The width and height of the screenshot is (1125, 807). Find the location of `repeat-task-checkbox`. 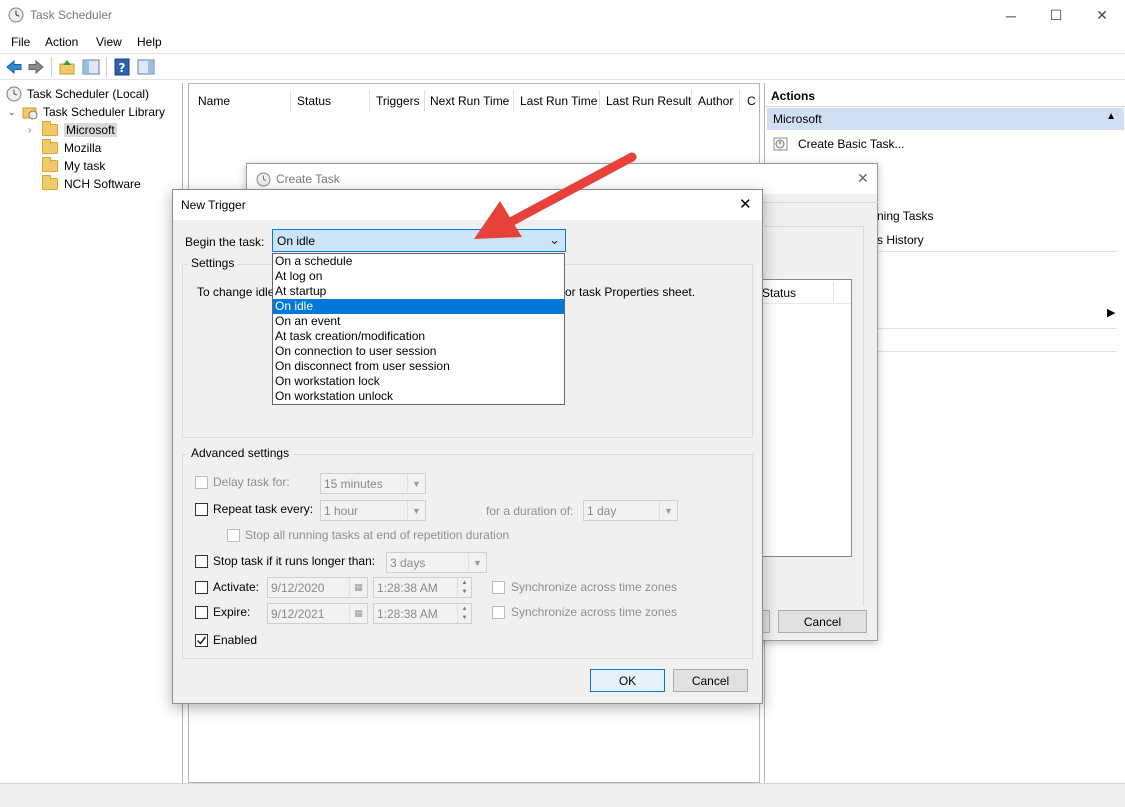

repeat-task-checkbox is located at coordinates (201, 509).